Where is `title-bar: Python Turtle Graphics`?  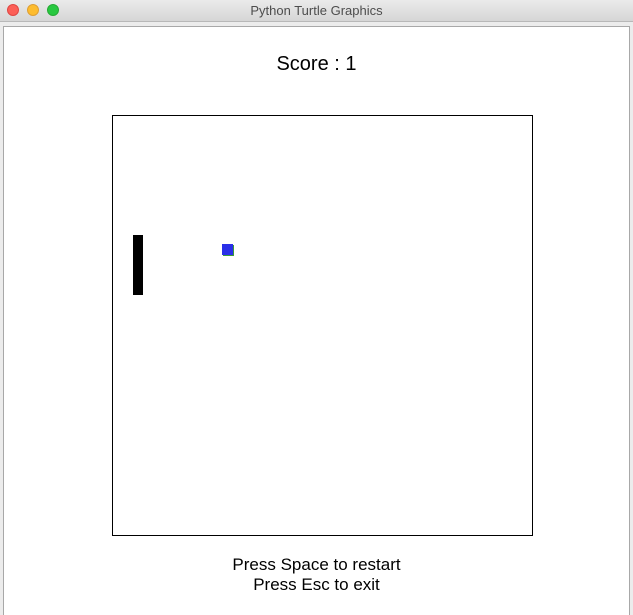 title-bar: Python Turtle Graphics is located at coordinates (316, 11).